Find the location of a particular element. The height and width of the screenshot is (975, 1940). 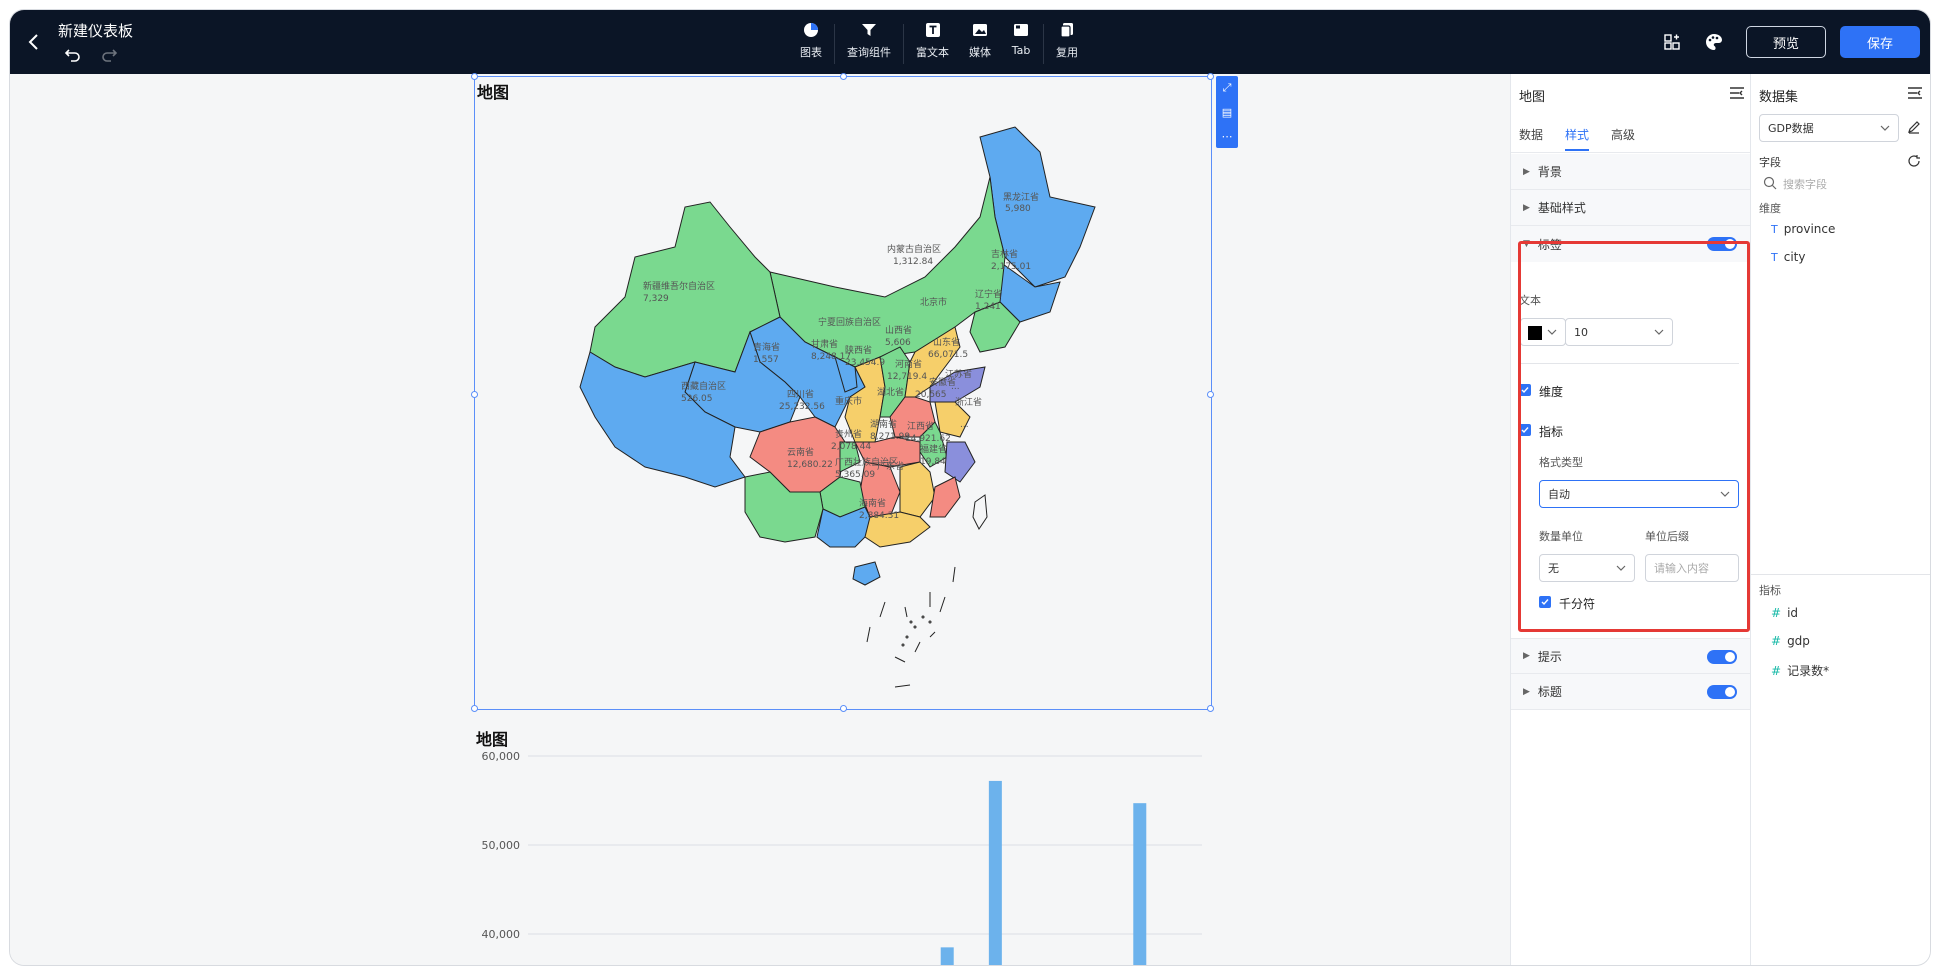

map-label: 江西省 is located at coordinates (920, 426).